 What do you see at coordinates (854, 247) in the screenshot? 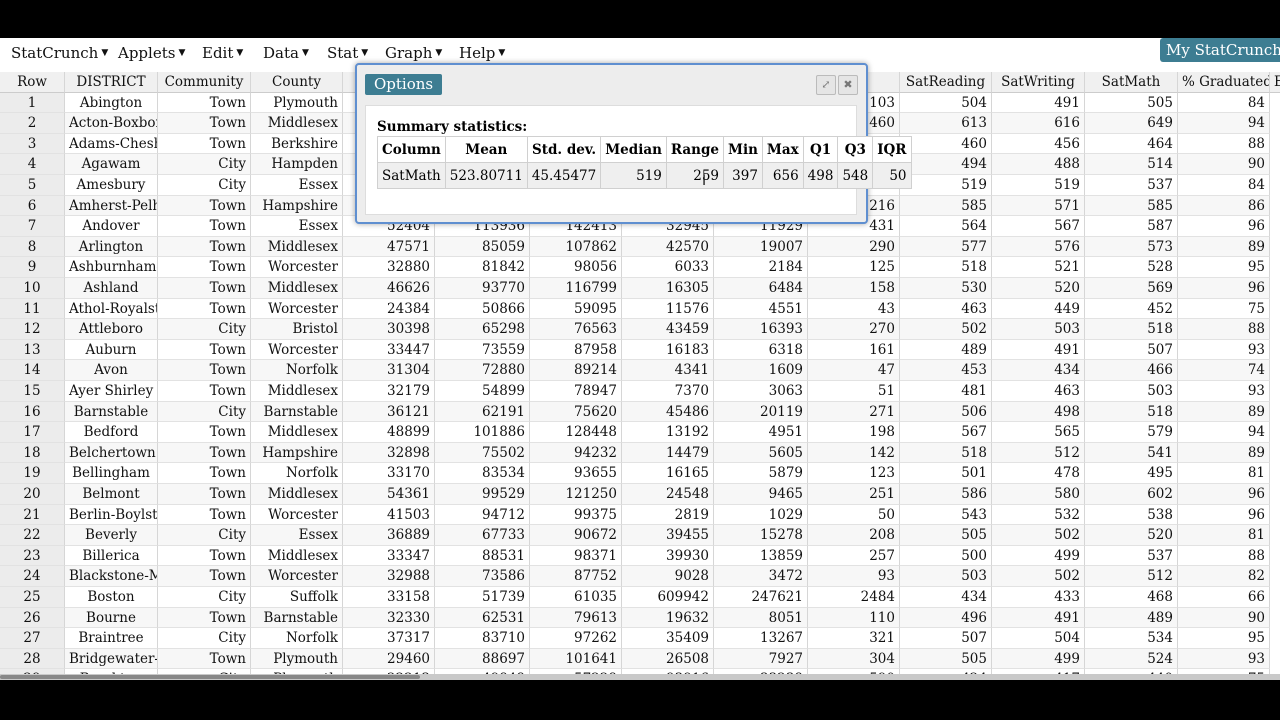
I see `data-cell: 290` at bounding box center [854, 247].